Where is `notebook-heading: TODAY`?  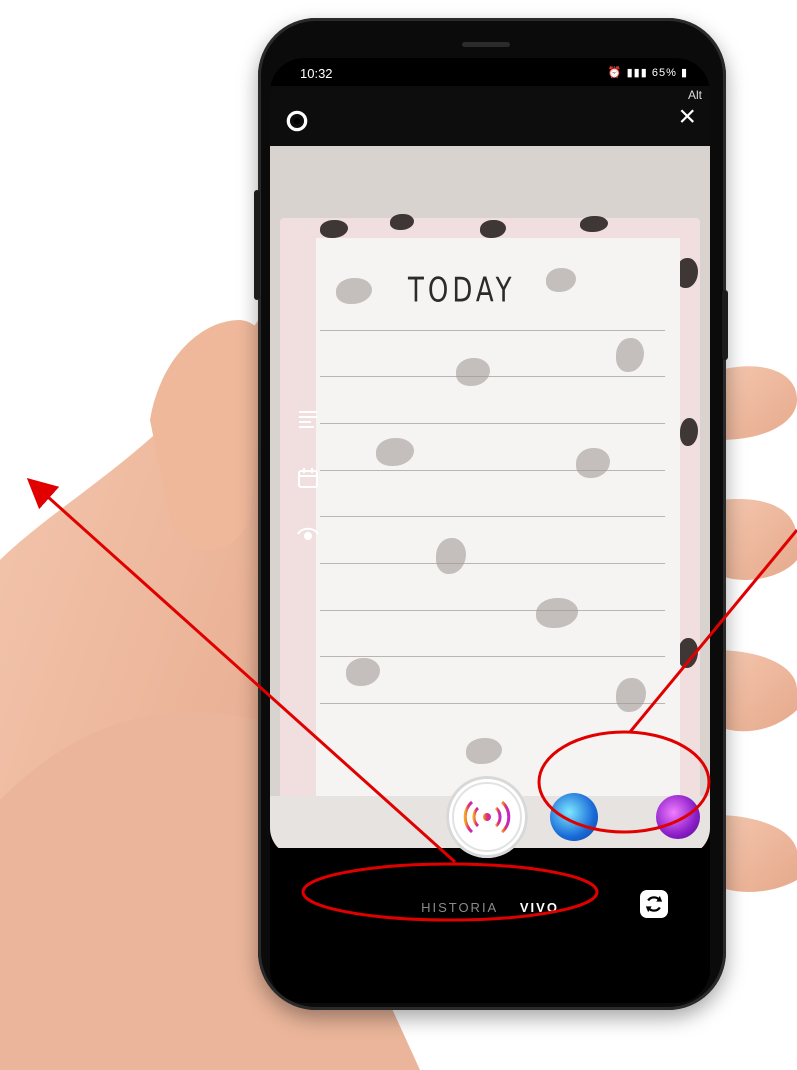 notebook-heading: TODAY is located at coordinates (462, 291).